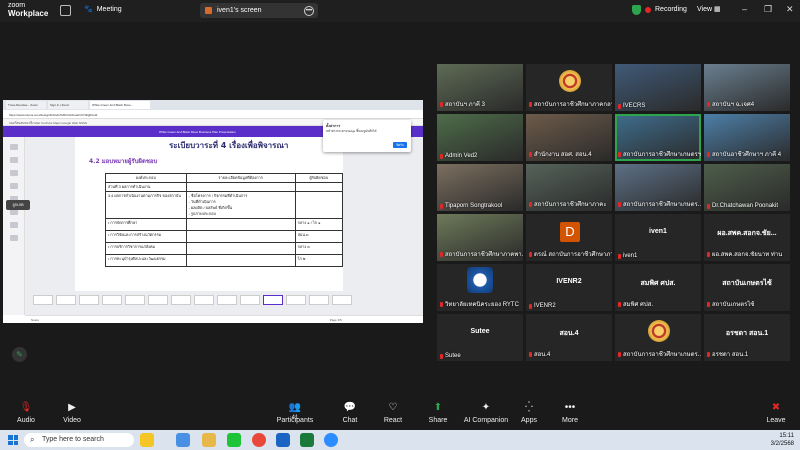 This screenshot has width=800, height=450. I want to click on participant-name: ผอ.สพค.สอกจ.ชัยนาท ท่าน, so click(747, 255).